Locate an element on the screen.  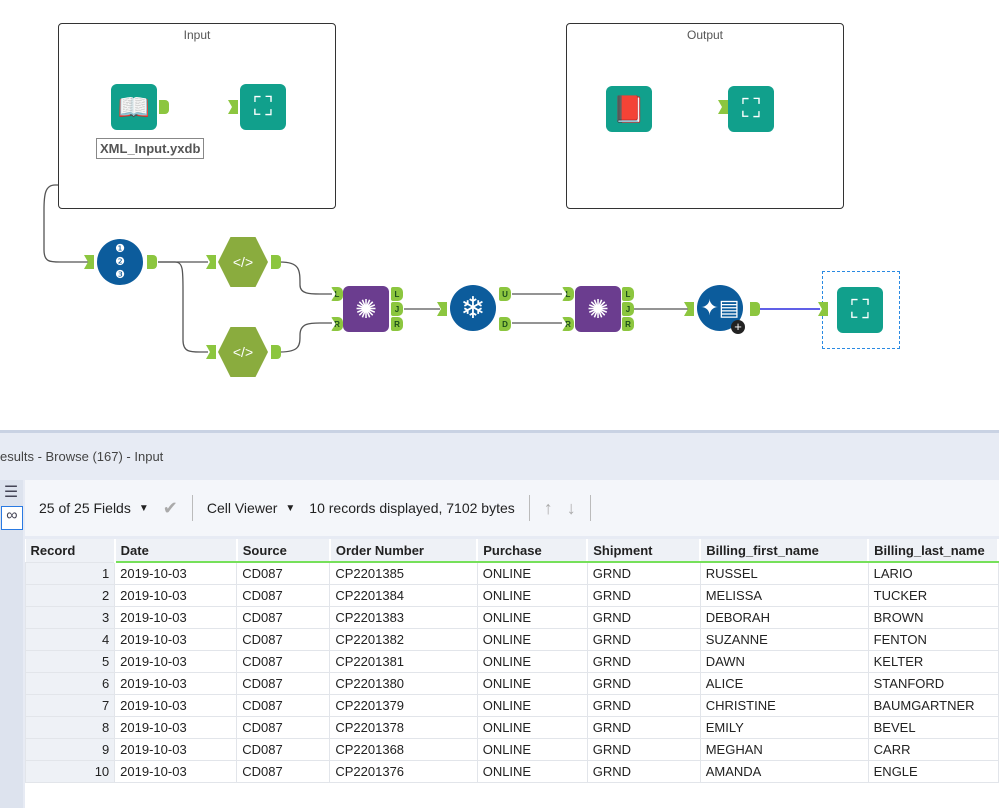
column-header-billing-last-name: Billing_last_name is located at coordinates (933, 551).